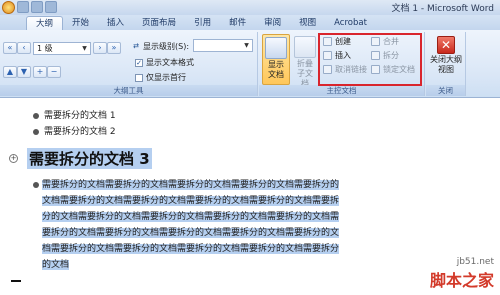 This screenshot has height=295, width=500. I want to click on close-outline-label: 关闭大纲视图, so click(446, 64).